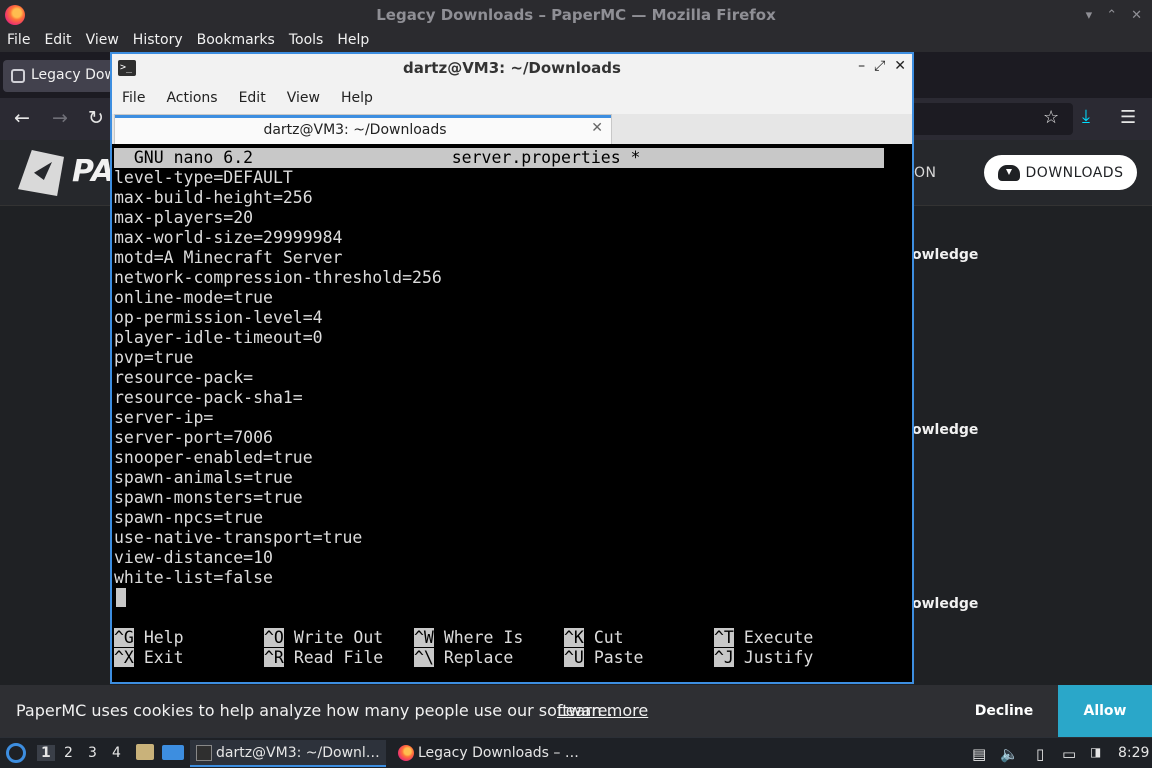  I want to click on file-line: server-ip=, so click(164, 417).